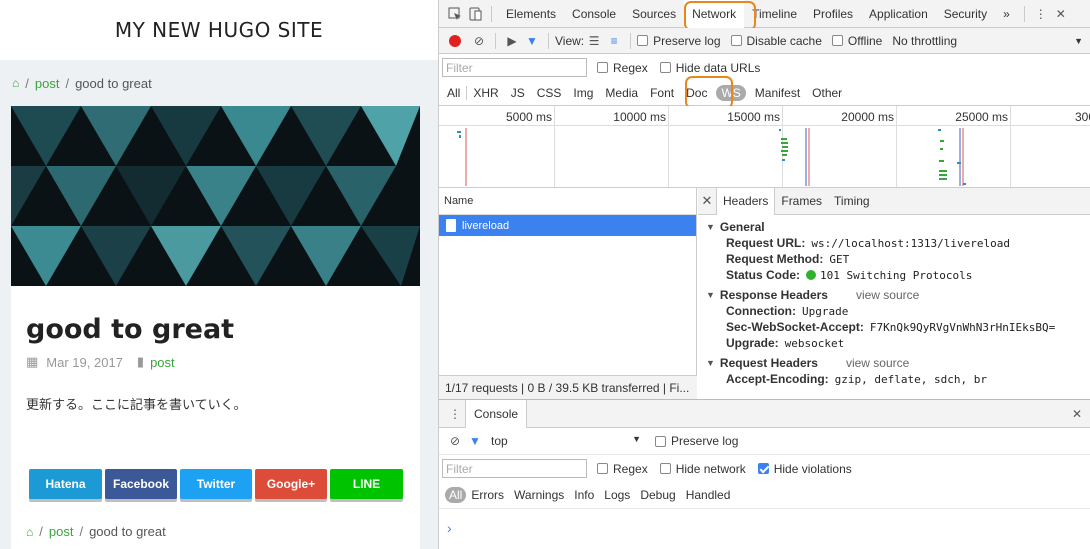 The width and height of the screenshot is (1090, 549). Describe the element at coordinates (777, 93) in the screenshot. I see `type-manifest: Manifest` at that location.